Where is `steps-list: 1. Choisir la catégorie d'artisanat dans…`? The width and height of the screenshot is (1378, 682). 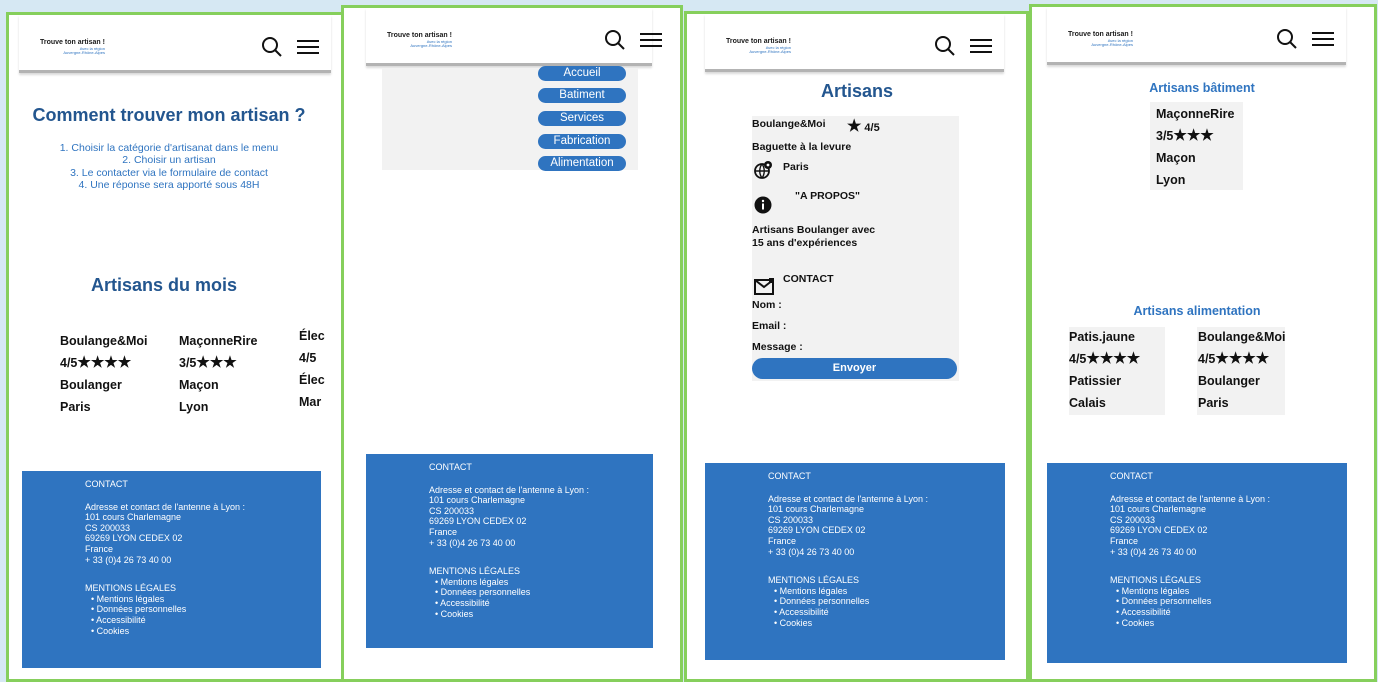
steps-list: 1. Choisir la catégorie d'artisanat dans… is located at coordinates (169, 167).